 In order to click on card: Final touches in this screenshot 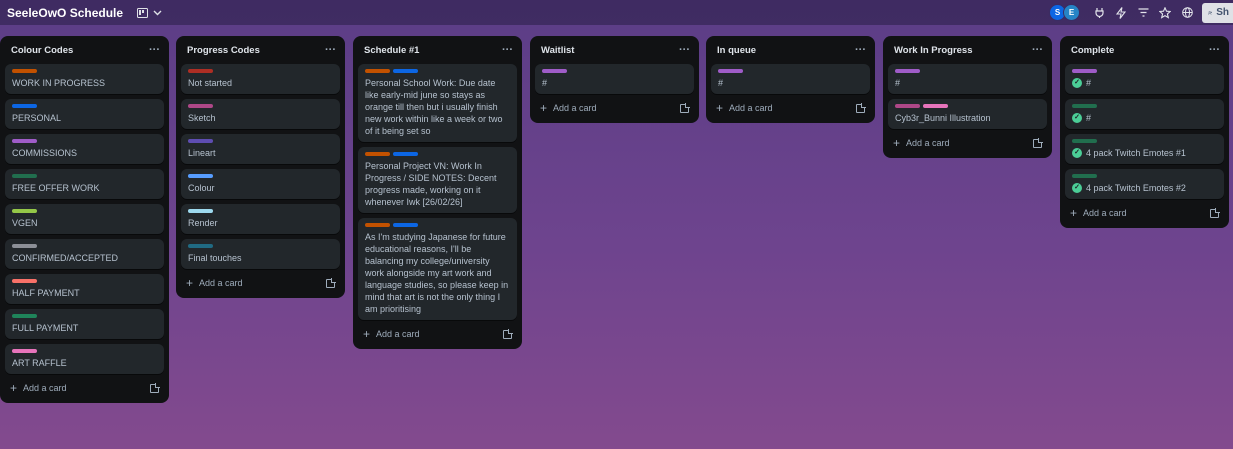, I will do `click(260, 254)`.